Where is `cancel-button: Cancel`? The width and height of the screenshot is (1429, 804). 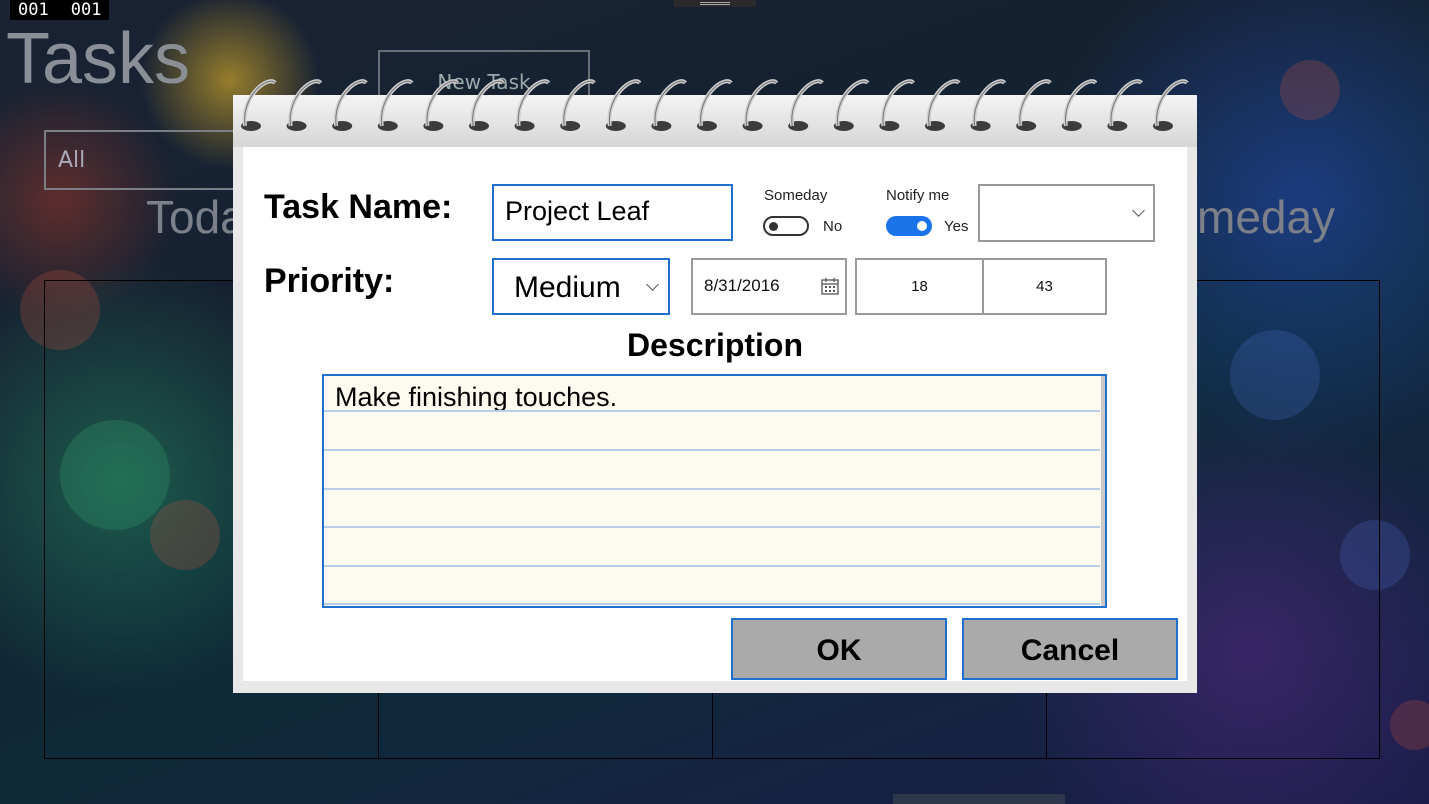 cancel-button: Cancel is located at coordinates (1070, 649).